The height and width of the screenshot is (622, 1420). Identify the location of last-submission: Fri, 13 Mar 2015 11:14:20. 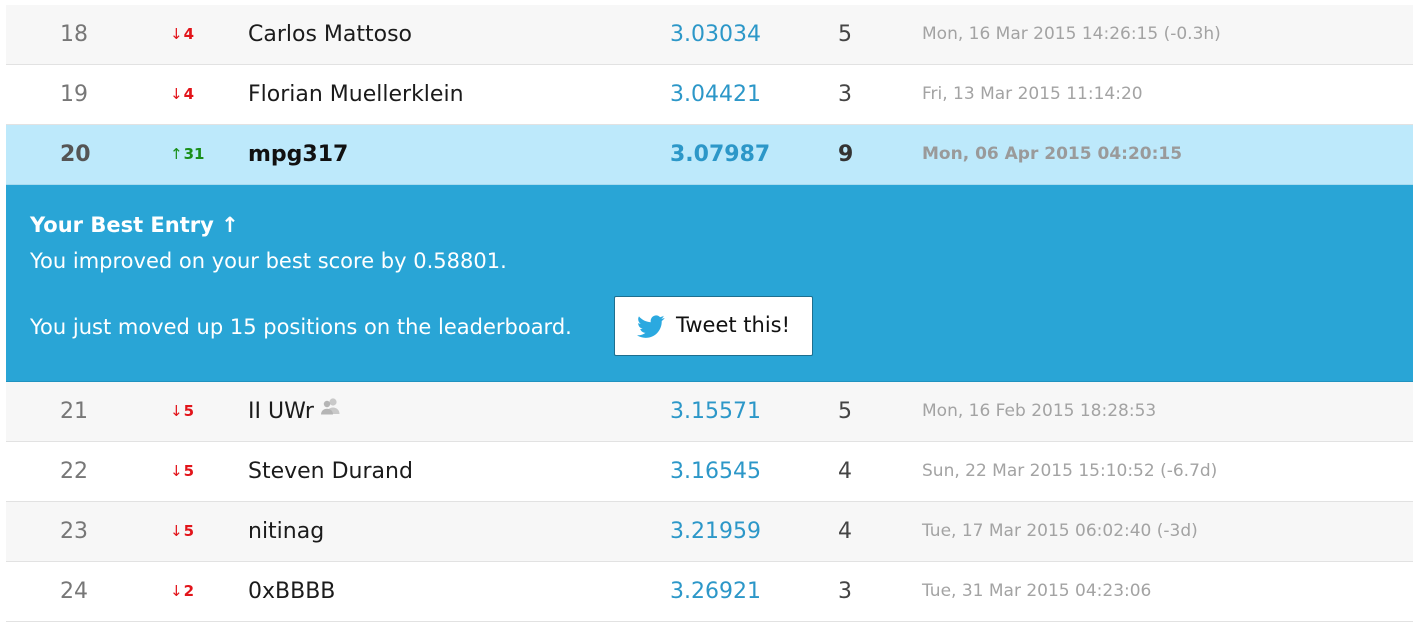
(1032, 94).